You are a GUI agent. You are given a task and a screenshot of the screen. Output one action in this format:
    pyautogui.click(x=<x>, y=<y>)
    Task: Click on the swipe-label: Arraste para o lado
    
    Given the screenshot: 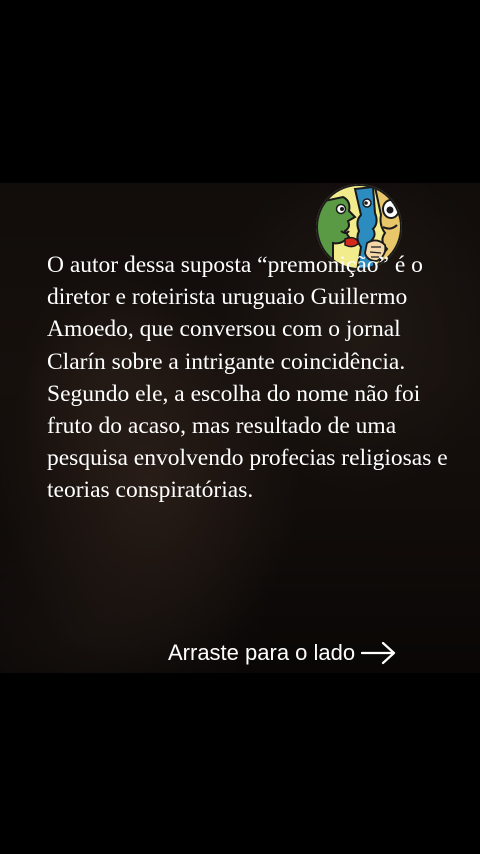 What is the action you would take?
    pyautogui.click(x=262, y=652)
    